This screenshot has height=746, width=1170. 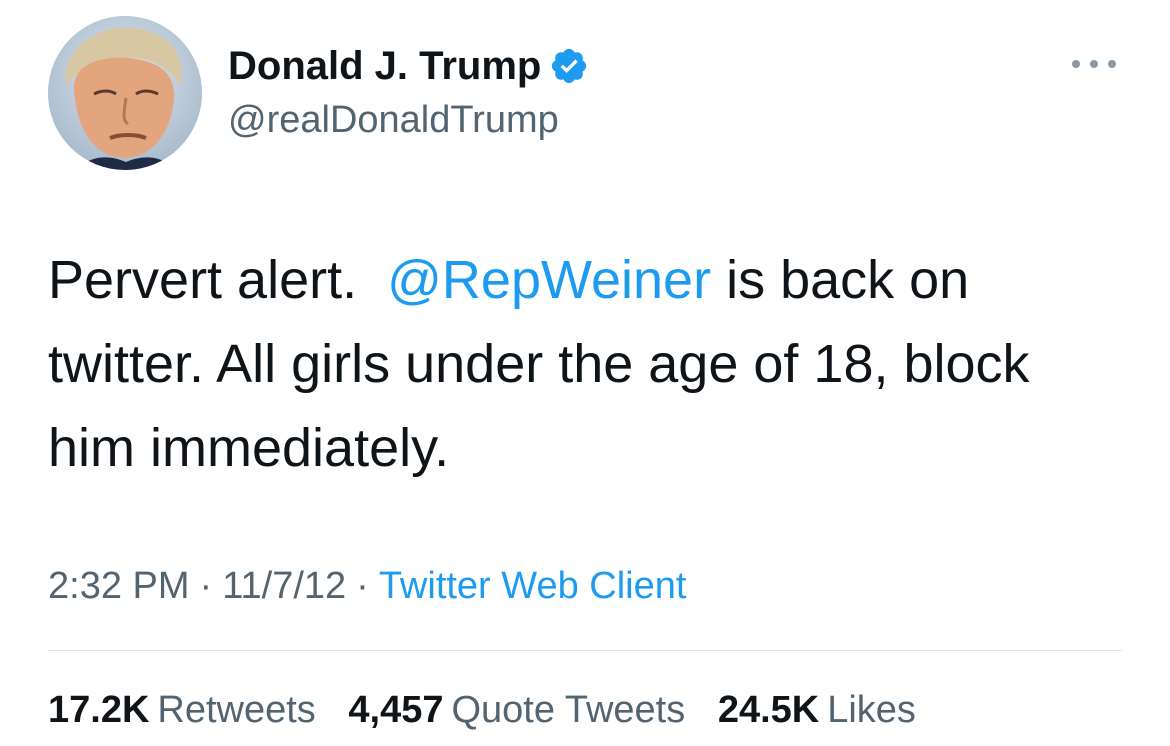 What do you see at coordinates (218, 280) in the screenshot?
I see `tweet-text-start: Pervert alert.` at bounding box center [218, 280].